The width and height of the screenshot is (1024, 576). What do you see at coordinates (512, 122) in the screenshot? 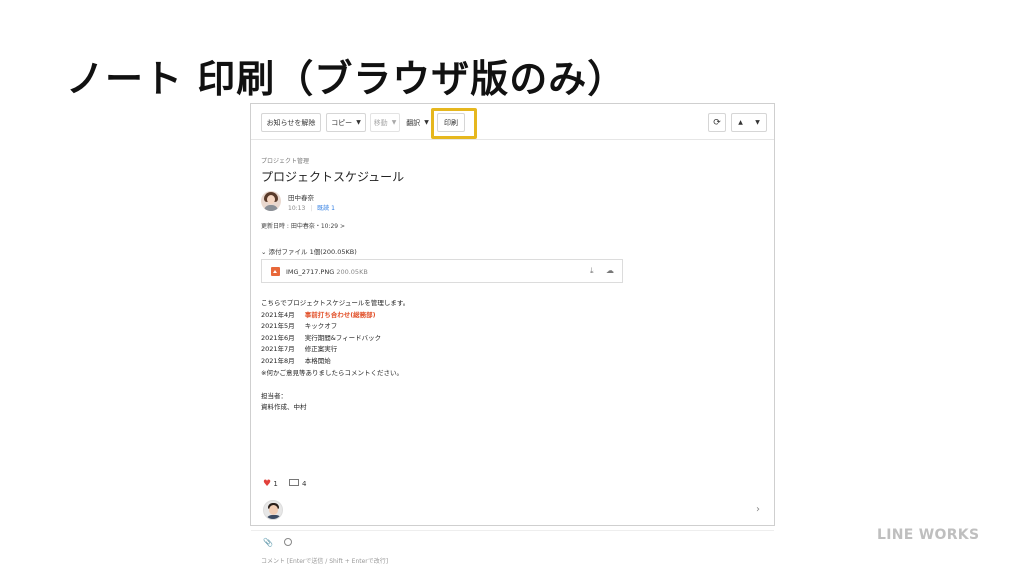
I see `note-toolbar: お知らせを解除 コピー ▼ 移動 ▼ 翻訳 ▼ 印刷 ⟳ ▲ ▼` at bounding box center [512, 122].